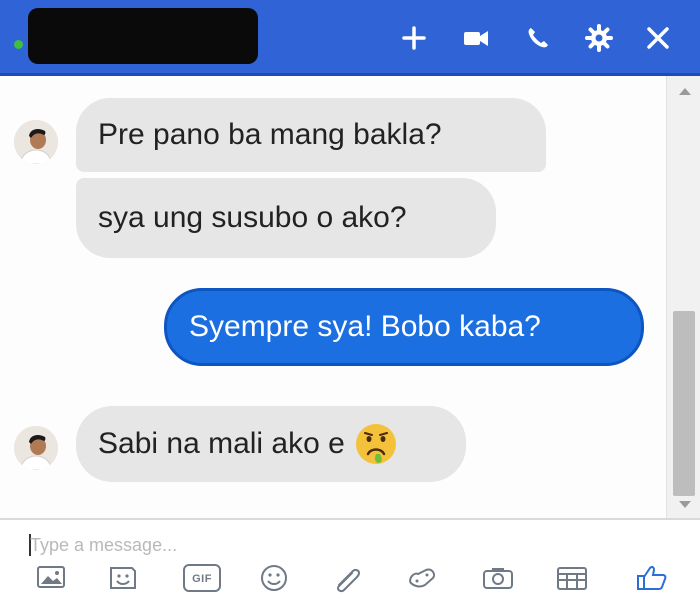 This screenshot has width=700, height=597. I want to click on close-icon, so click(658, 38).